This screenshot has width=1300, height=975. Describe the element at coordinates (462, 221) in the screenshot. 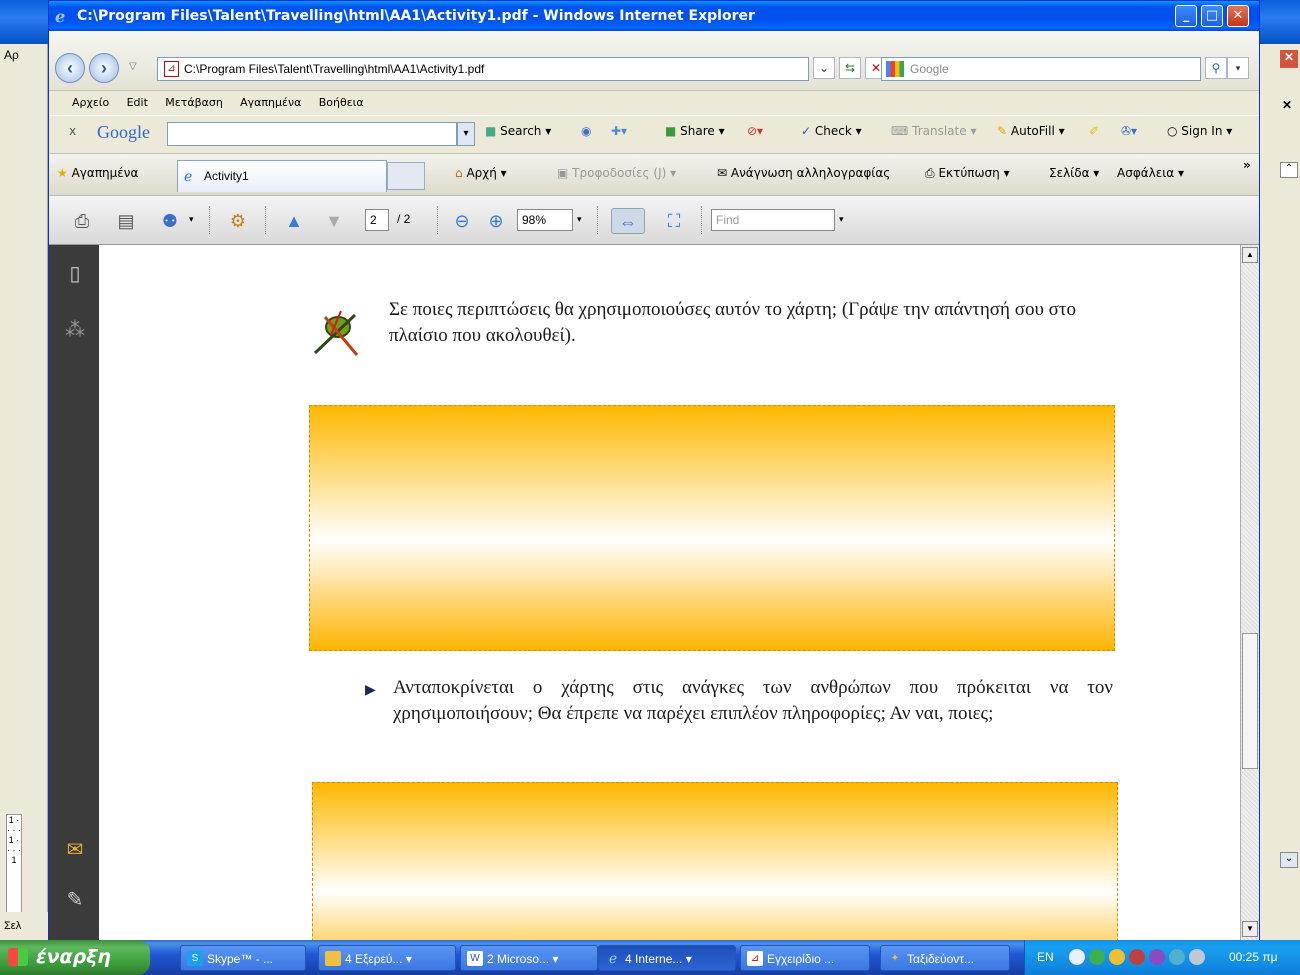

I see `zoom-out-icon: ⊖` at that location.